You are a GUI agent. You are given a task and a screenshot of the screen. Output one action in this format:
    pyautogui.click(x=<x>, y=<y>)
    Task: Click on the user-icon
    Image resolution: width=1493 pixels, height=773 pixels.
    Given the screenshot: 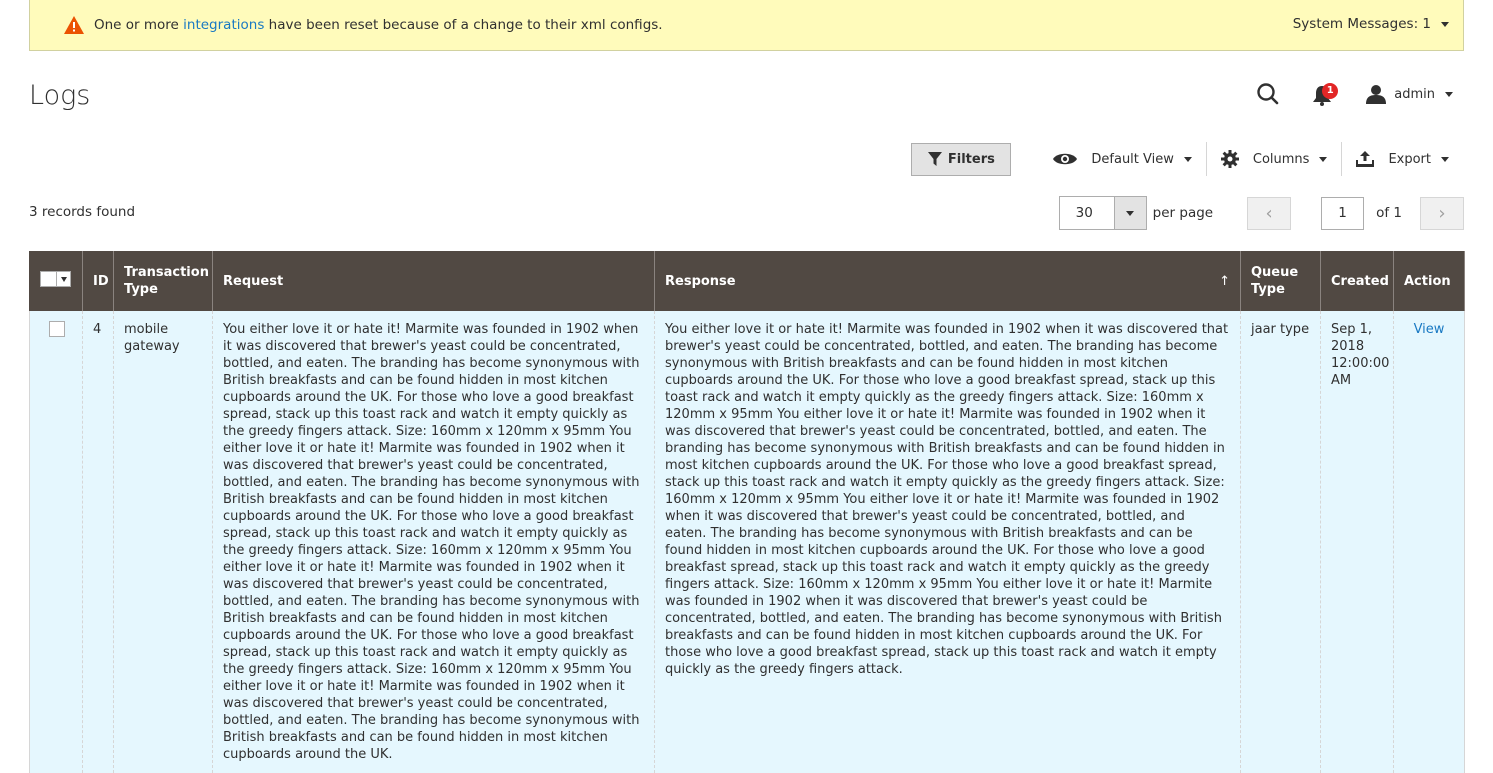 What is the action you would take?
    pyautogui.click(x=1376, y=94)
    